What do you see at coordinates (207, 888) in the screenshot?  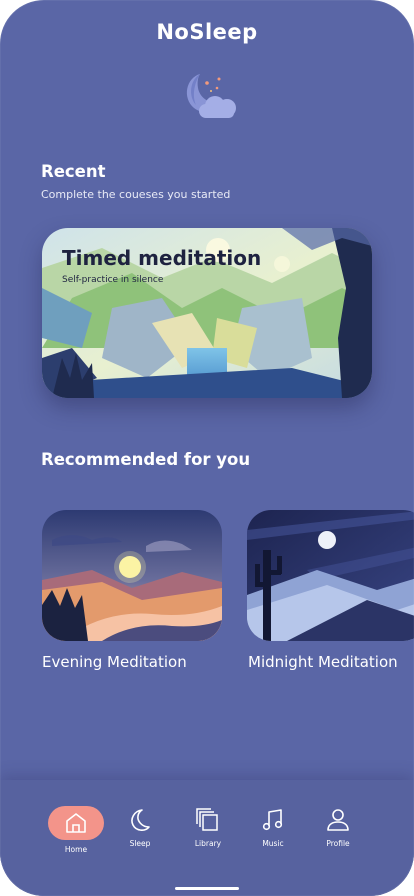 I see `home-indicator` at bounding box center [207, 888].